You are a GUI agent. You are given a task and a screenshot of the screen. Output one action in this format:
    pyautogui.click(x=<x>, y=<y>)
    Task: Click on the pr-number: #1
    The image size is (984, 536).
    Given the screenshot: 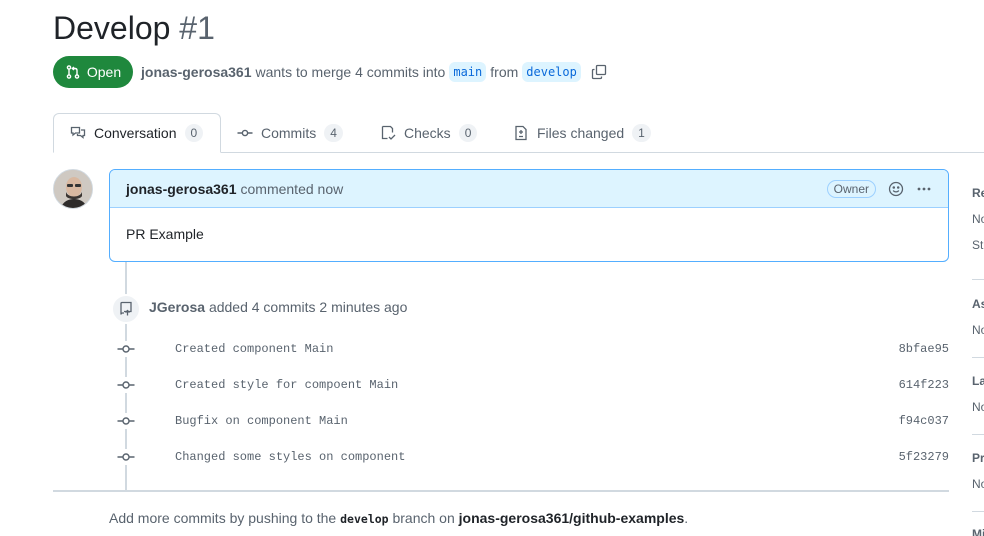 What is the action you would take?
    pyautogui.click(x=197, y=28)
    